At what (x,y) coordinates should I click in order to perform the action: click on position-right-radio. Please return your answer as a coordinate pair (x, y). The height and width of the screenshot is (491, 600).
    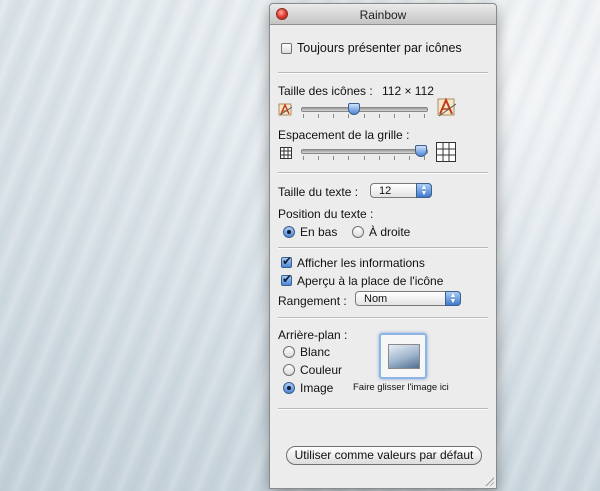
    Looking at the image, I should click on (358, 232).